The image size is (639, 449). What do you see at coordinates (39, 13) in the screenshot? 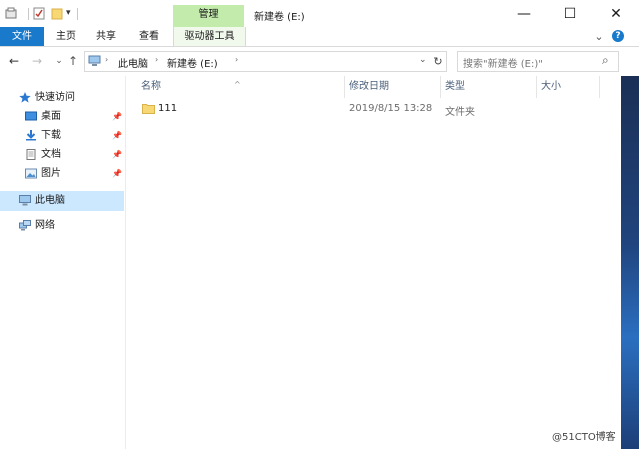
I see `checklist-icon` at bounding box center [39, 13].